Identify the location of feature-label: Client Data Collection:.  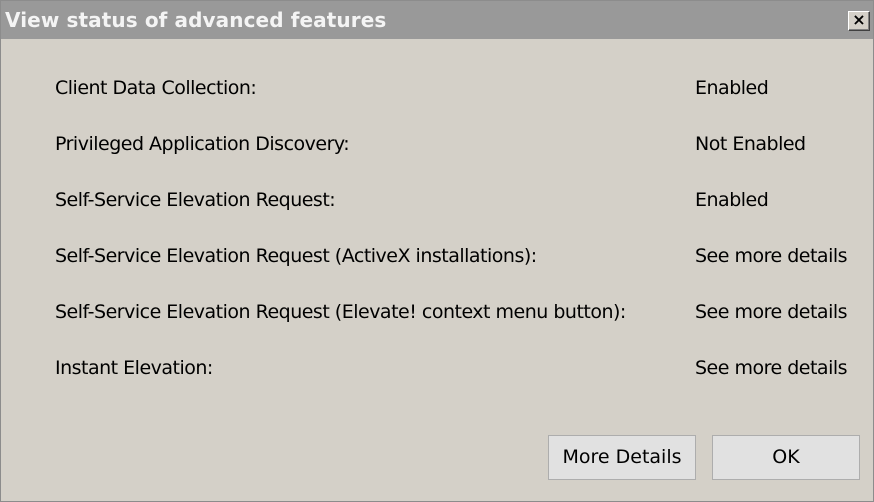
(156, 88).